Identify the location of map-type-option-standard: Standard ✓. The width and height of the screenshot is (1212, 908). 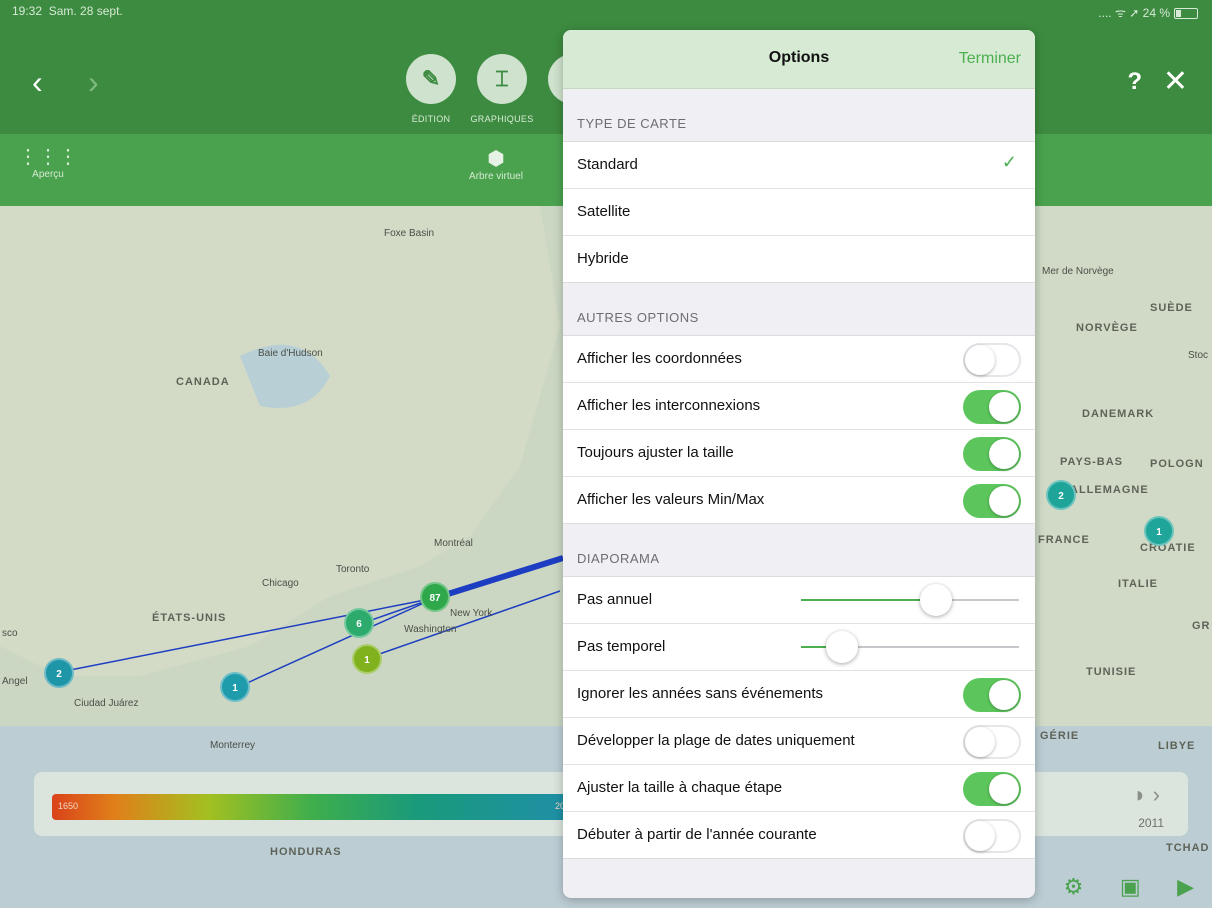
(799, 165).